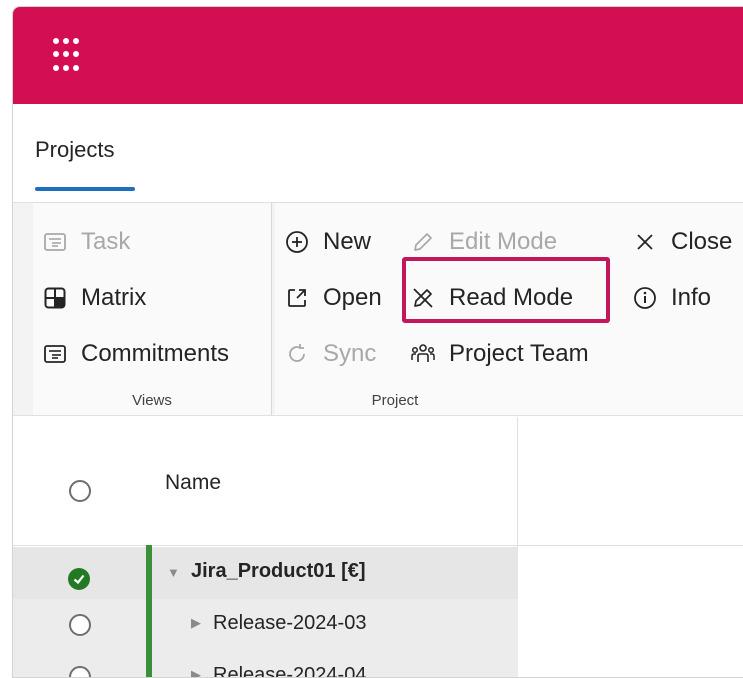  I want to click on edit-mode-button: Edit Mode, so click(483, 242).